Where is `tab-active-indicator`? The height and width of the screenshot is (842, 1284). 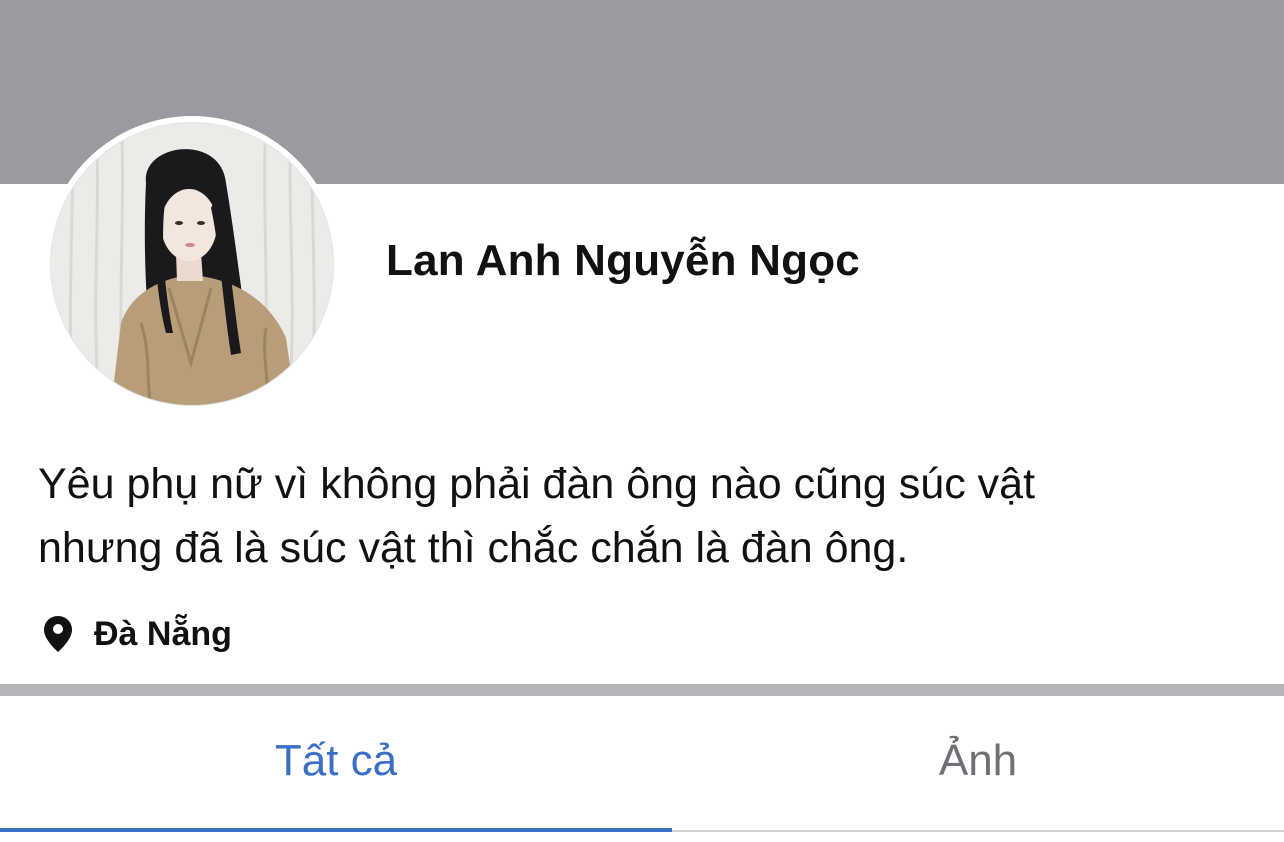
tab-active-indicator is located at coordinates (336, 830).